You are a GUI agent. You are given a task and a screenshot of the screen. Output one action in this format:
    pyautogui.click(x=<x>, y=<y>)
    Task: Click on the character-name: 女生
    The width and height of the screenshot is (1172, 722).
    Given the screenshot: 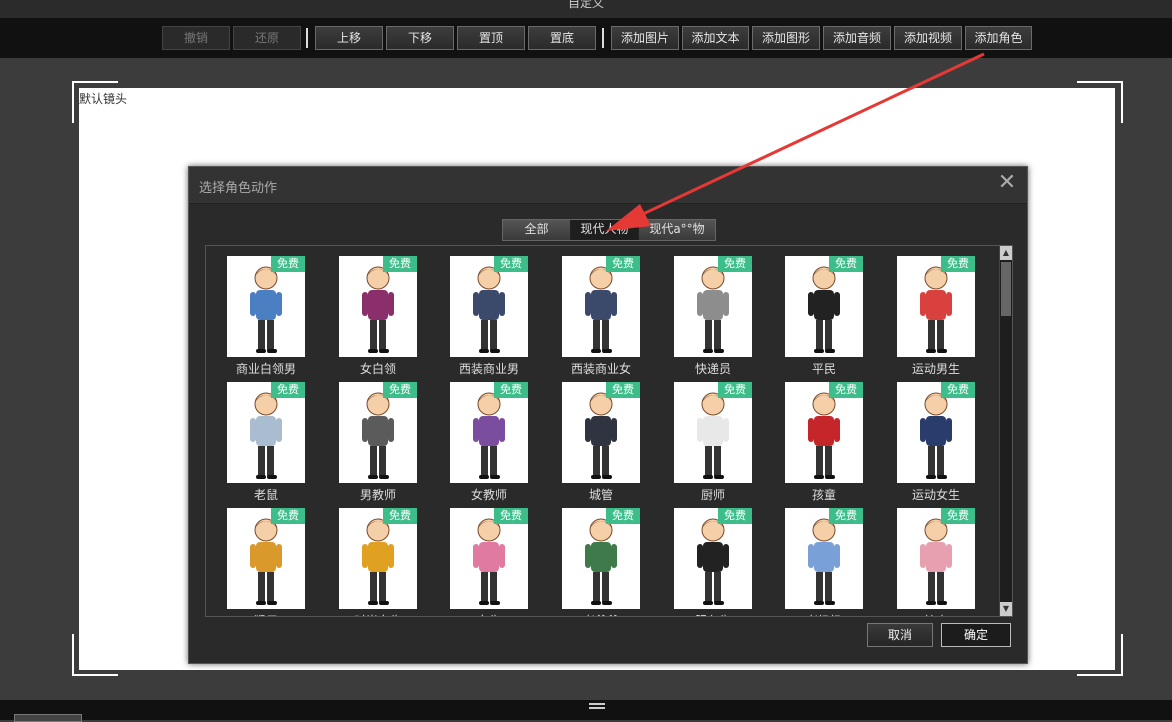 What is the action you would take?
    pyautogui.click(x=489, y=614)
    